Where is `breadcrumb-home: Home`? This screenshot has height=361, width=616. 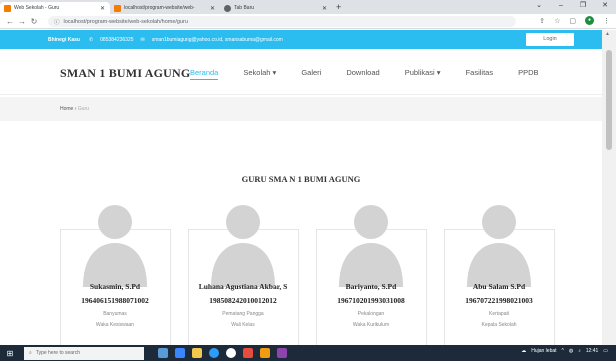 breadcrumb-home: Home is located at coordinates (66, 109).